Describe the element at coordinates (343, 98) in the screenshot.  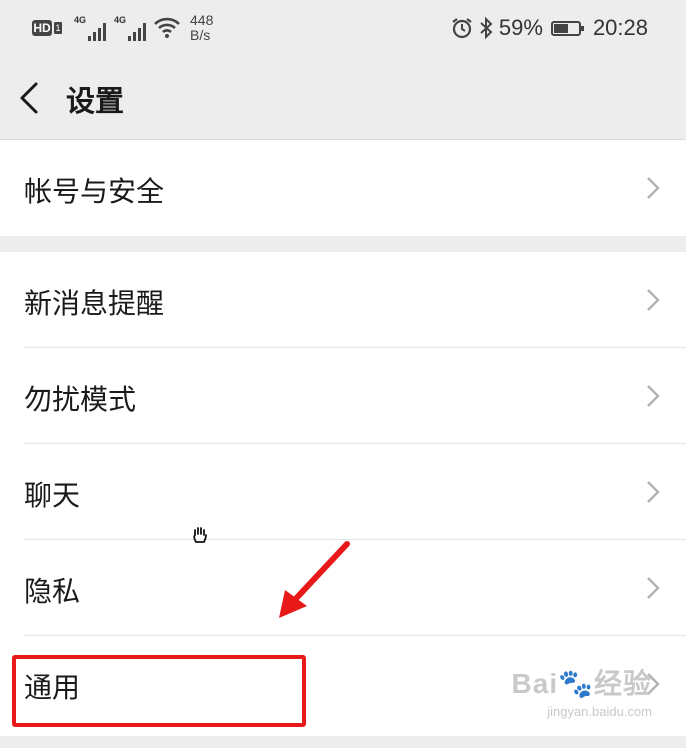
I see `nav-header: 设置` at that location.